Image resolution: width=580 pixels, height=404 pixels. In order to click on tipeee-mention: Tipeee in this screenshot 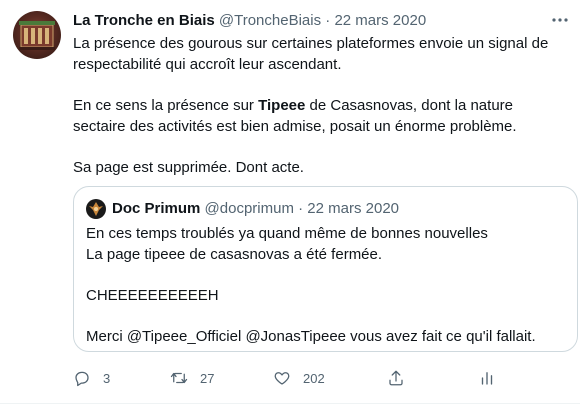, I will do `click(282, 105)`.